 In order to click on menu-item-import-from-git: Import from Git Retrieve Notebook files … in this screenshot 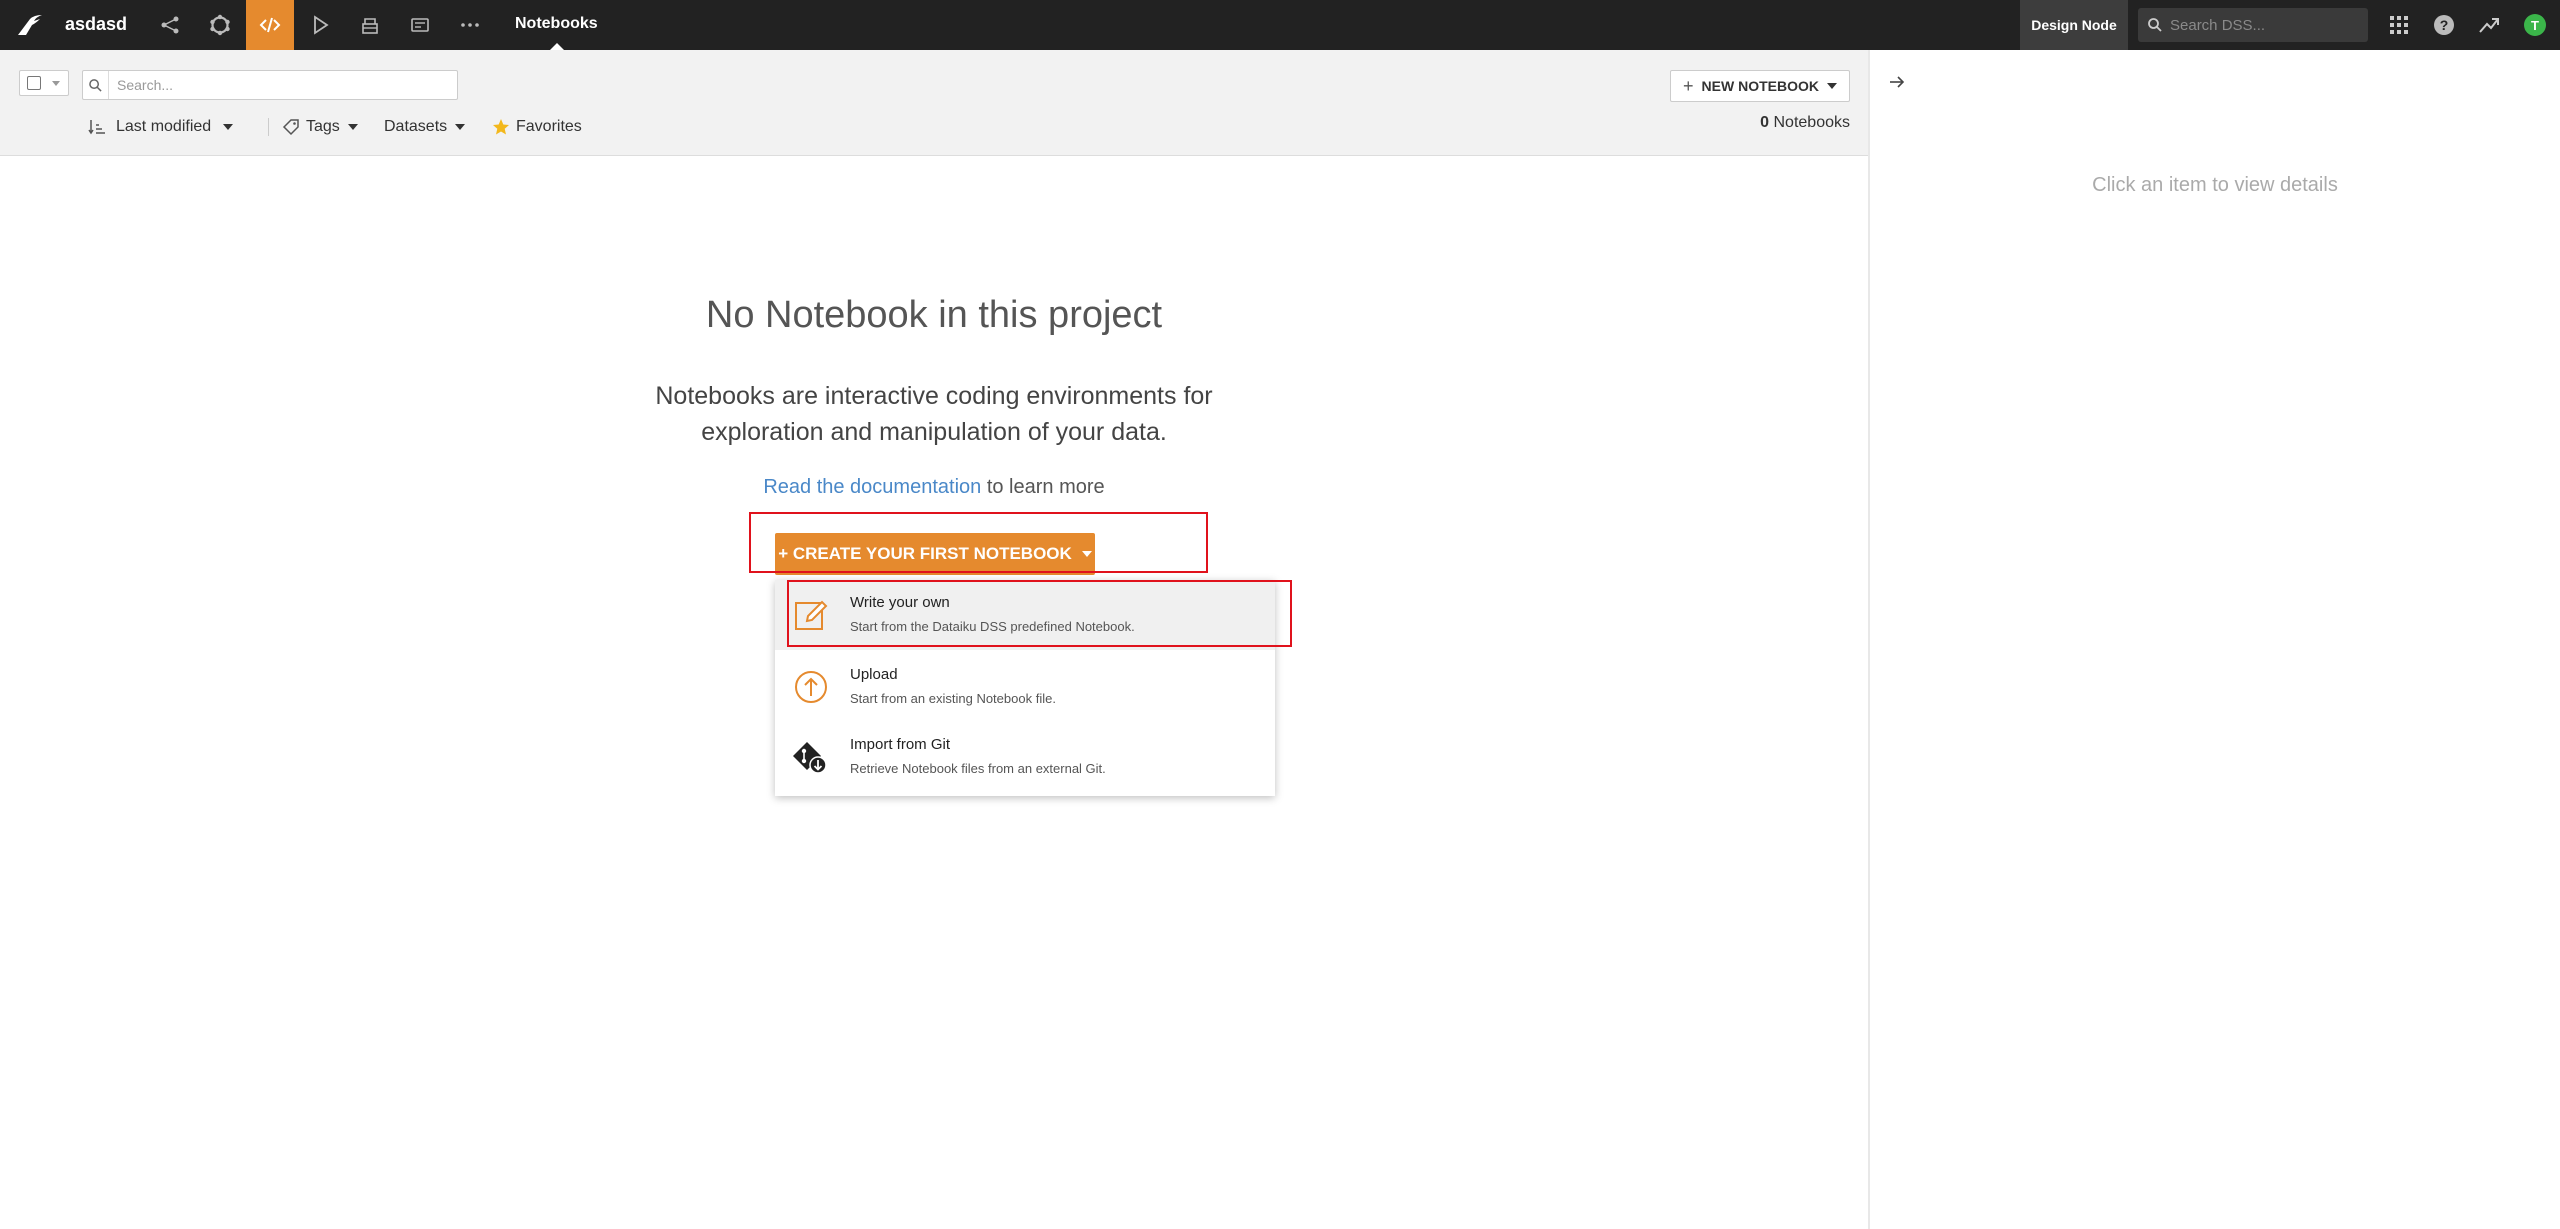, I will do `click(1025, 757)`.